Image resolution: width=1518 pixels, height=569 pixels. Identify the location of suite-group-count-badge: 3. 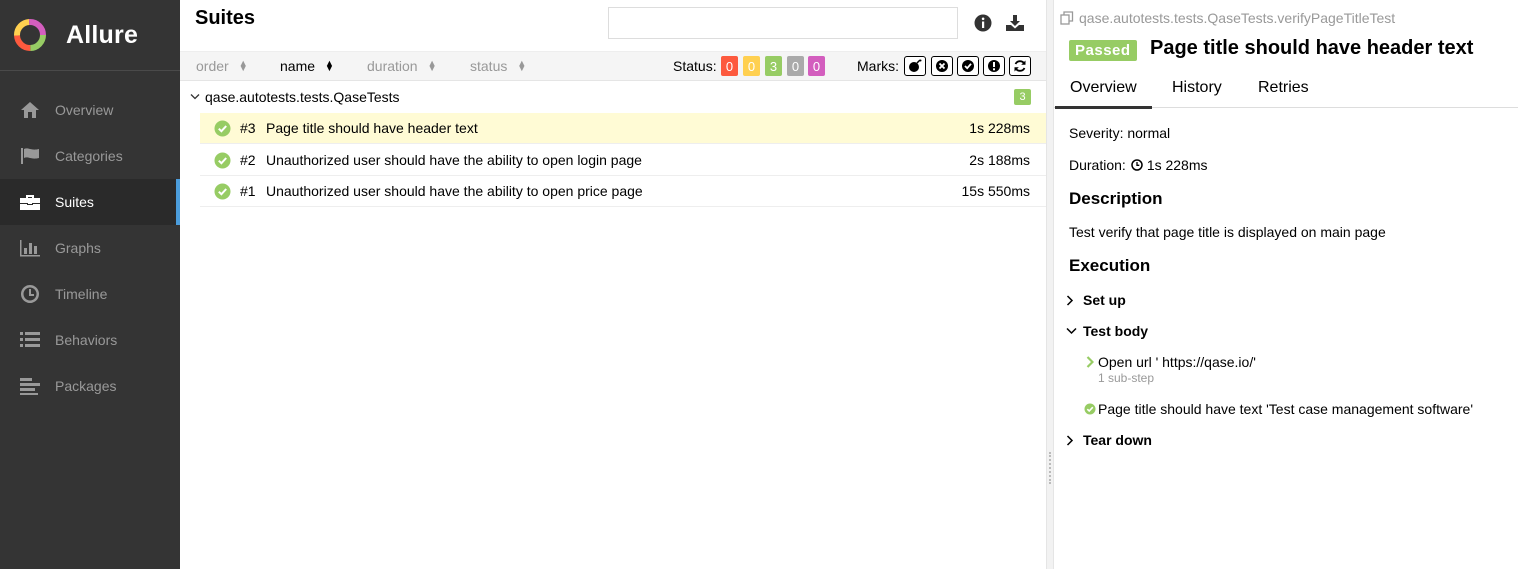
(1022, 97).